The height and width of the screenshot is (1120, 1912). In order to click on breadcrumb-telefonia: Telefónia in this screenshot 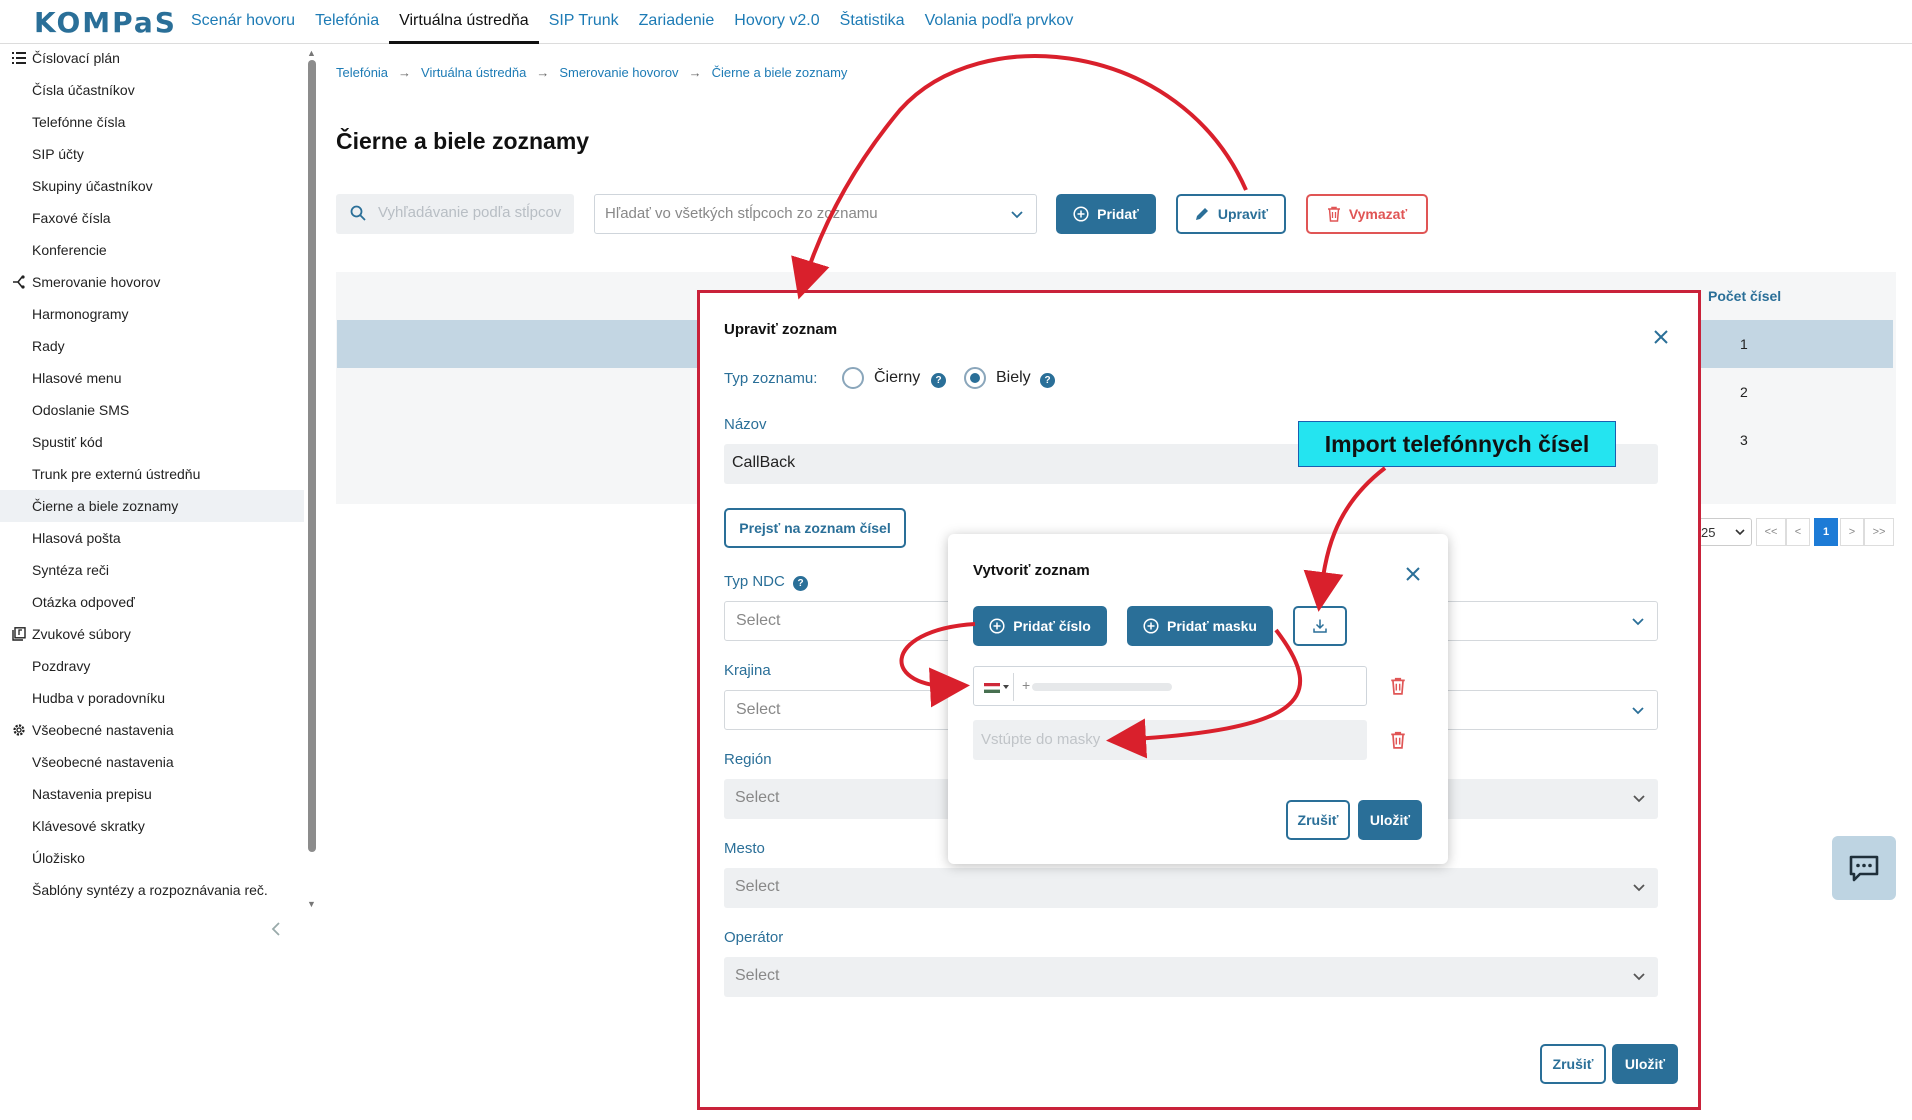, I will do `click(362, 72)`.